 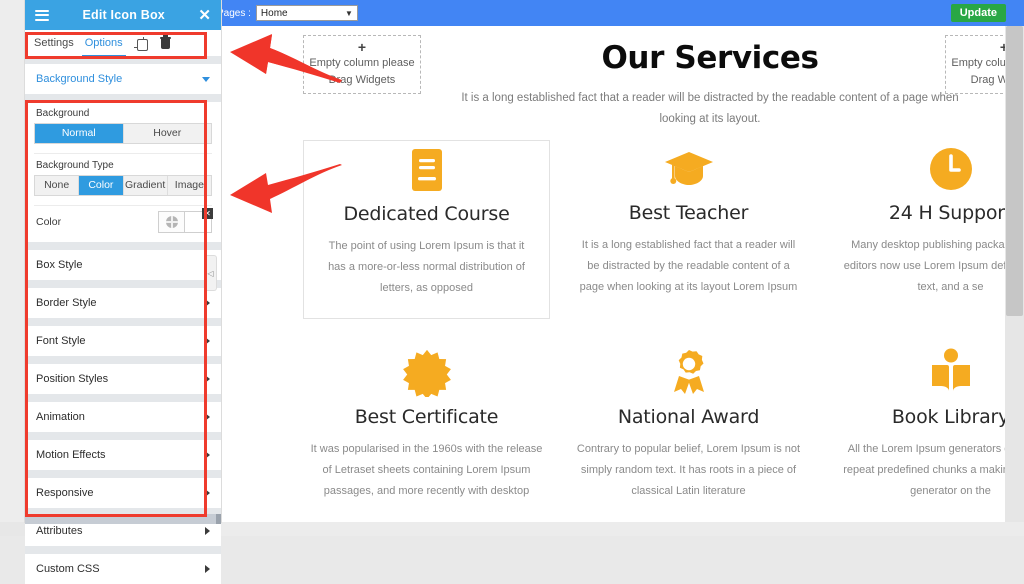 I want to click on accordion-motion-effects: Motion Effects, so click(x=123, y=455).